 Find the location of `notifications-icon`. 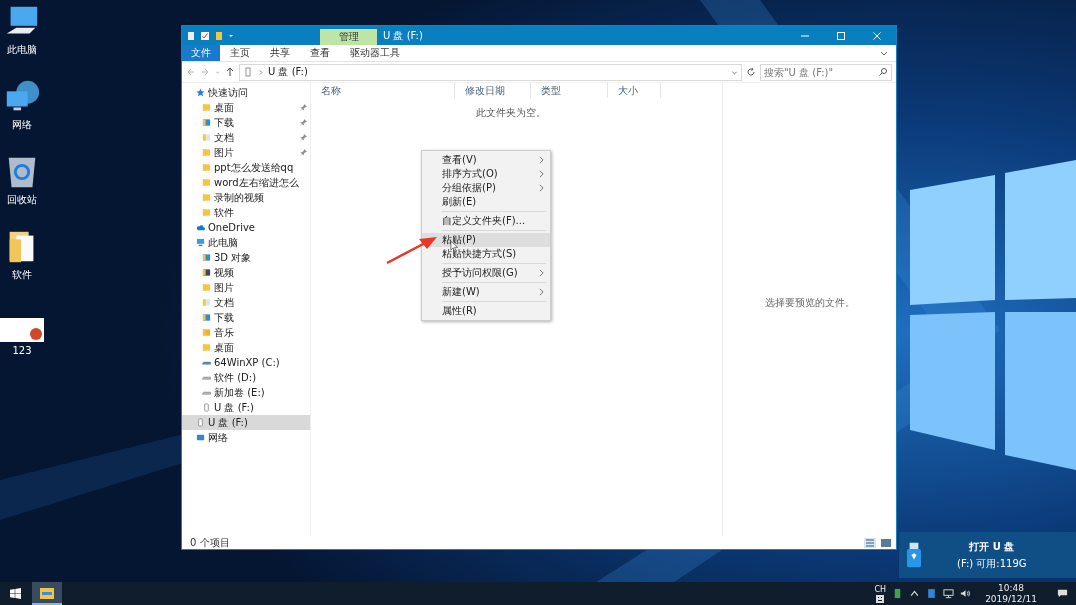

notifications-icon is located at coordinates (1062, 593).